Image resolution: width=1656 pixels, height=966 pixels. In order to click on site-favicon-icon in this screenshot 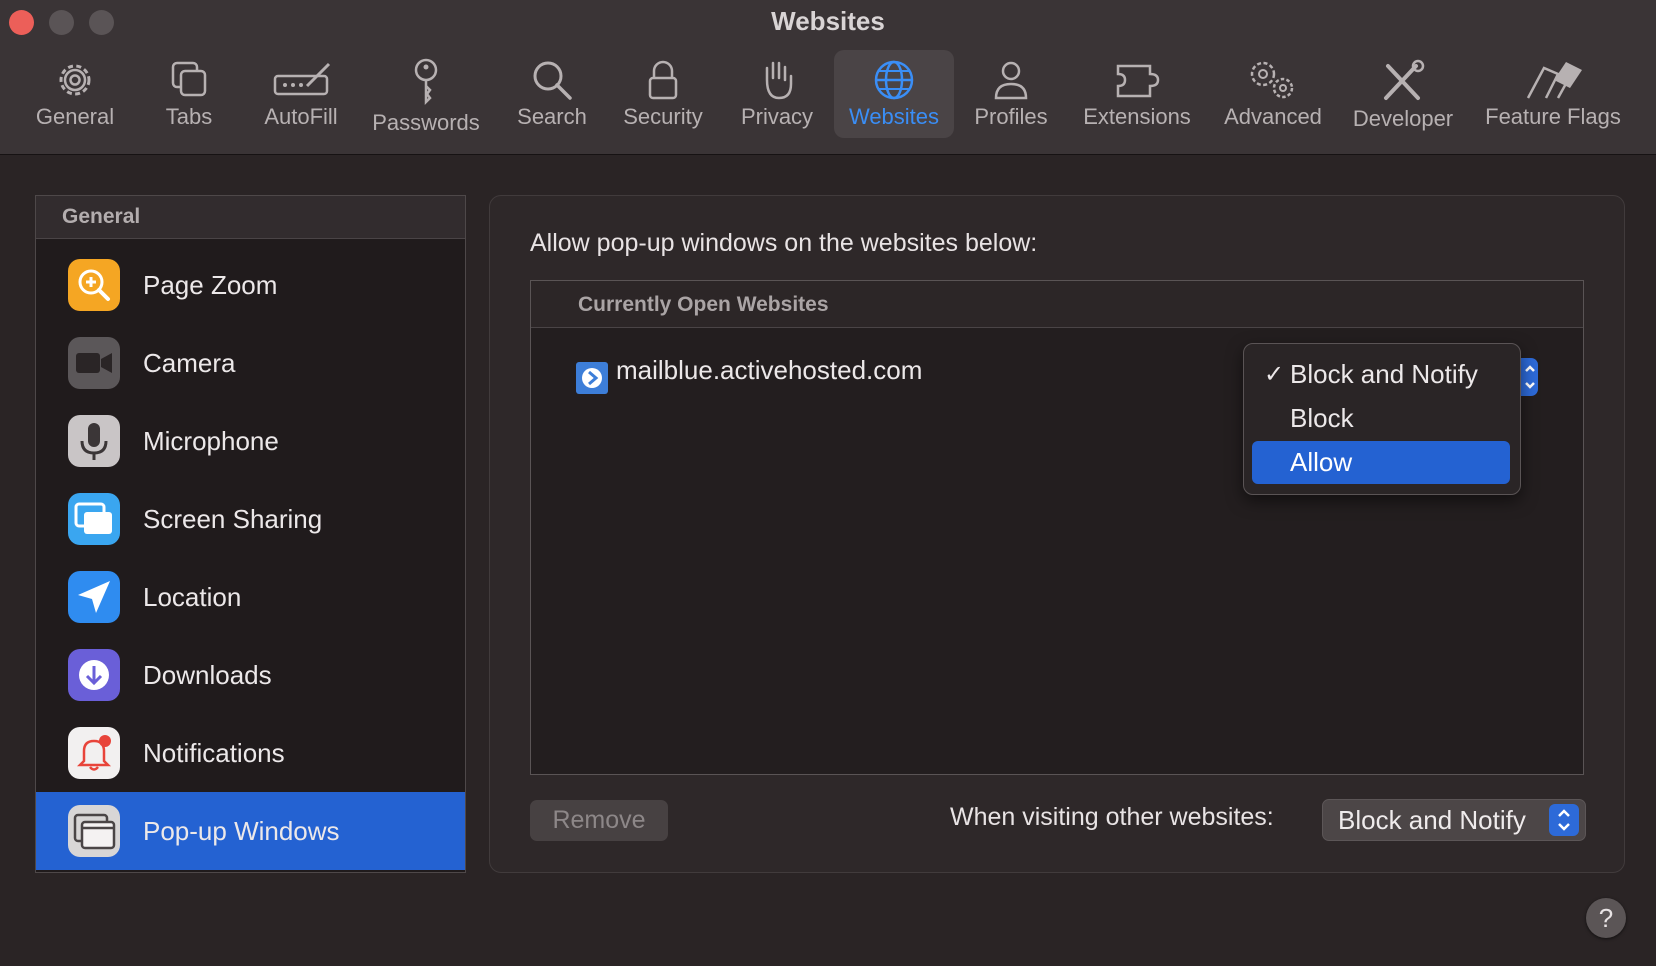, I will do `click(592, 378)`.